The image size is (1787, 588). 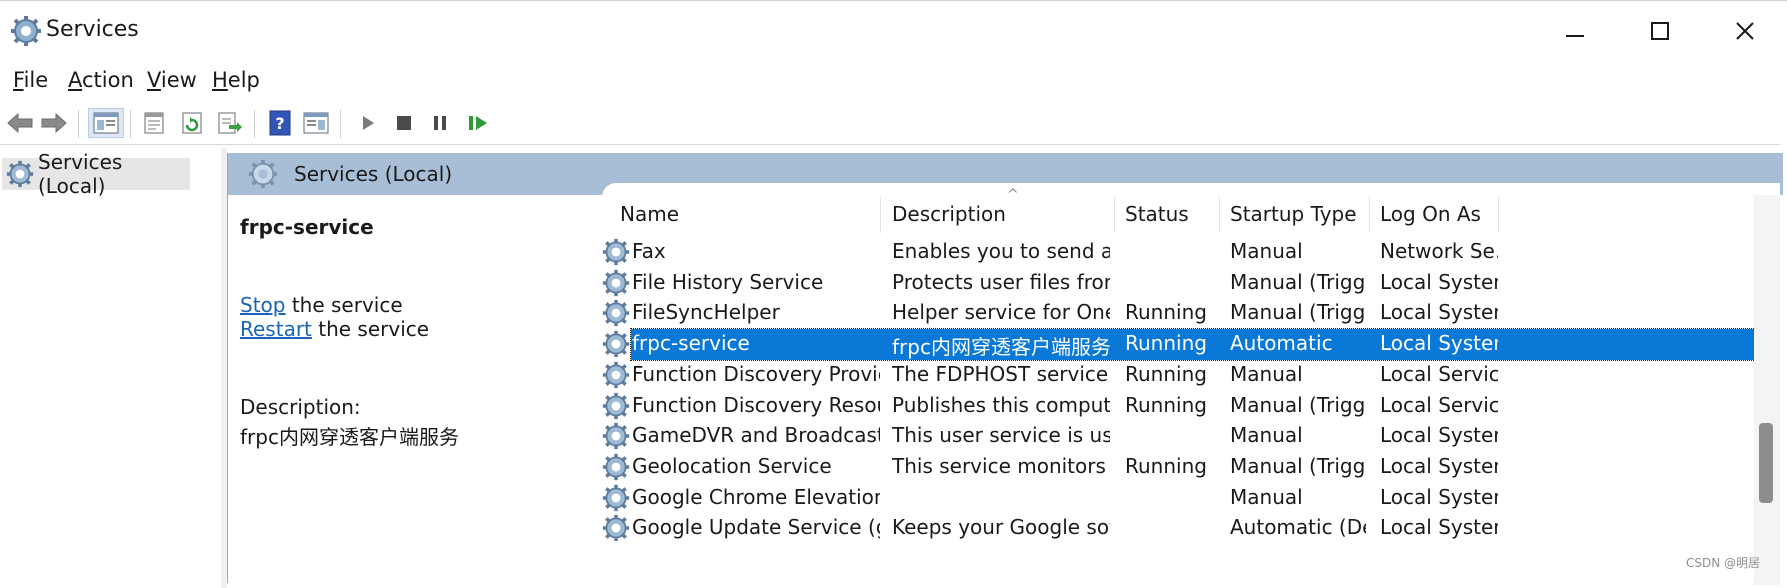 What do you see at coordinates (172, 80) in the screenshot?
I see `menu-view: View` at bounding box center [172, 80].